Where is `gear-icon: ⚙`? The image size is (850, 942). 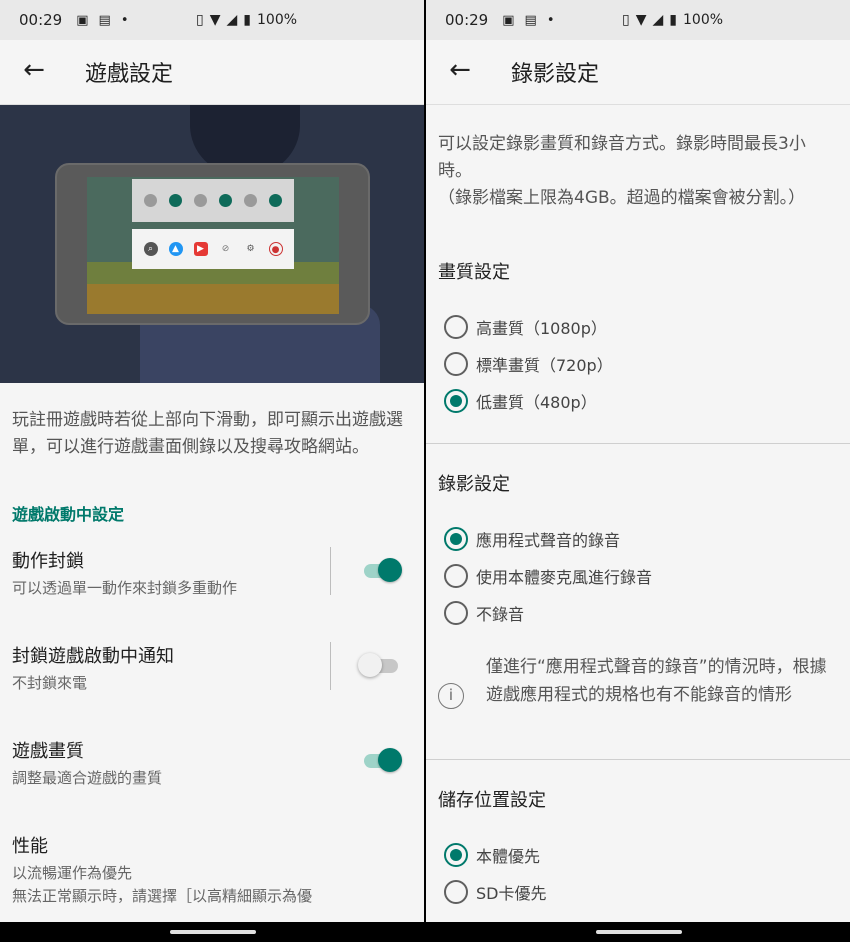 gear-icon: ⚙ is located at coordinates (250, 249).